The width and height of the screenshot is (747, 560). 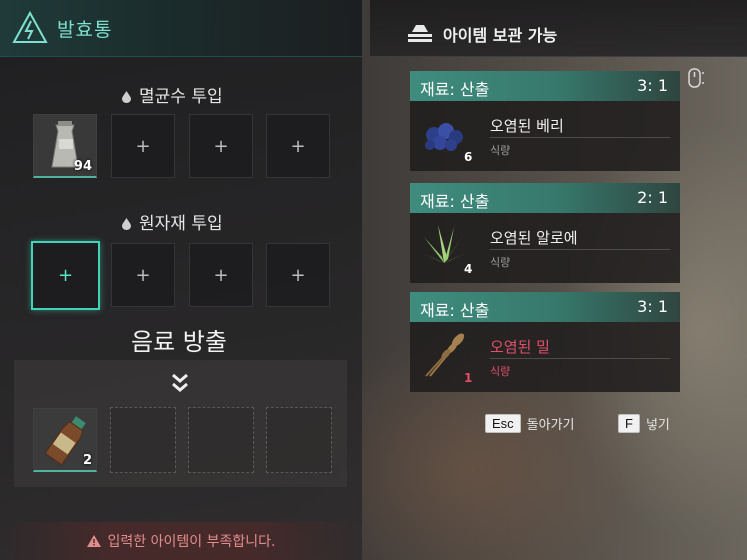 I want to click on fermenter-title: 발효통, so click(x=85, y=30).